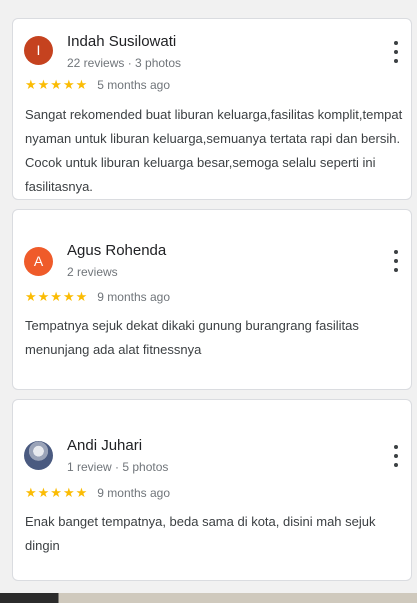 This screenshot has height=603, width=417. What do you see at coordinates (92, 272) in the screenshot?
I see `reviewer-meta: 2 reviews` at bounding box center [92, 272].